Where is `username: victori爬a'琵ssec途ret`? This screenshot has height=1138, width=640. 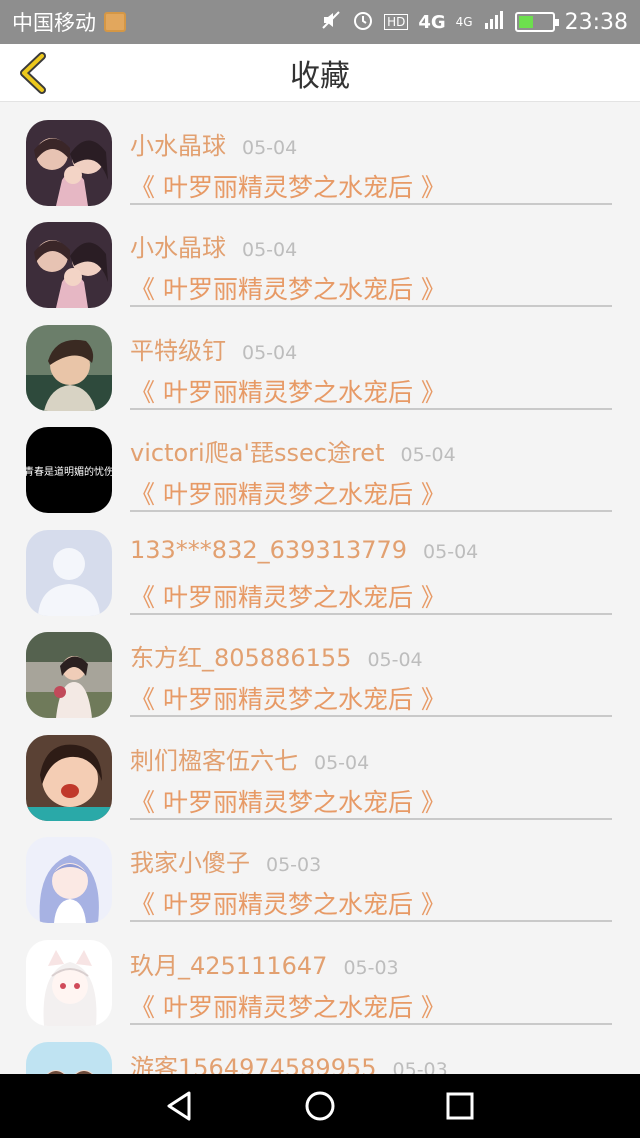 username: victori爬a'琵ssec途ret is located at coordinates (257, 453).